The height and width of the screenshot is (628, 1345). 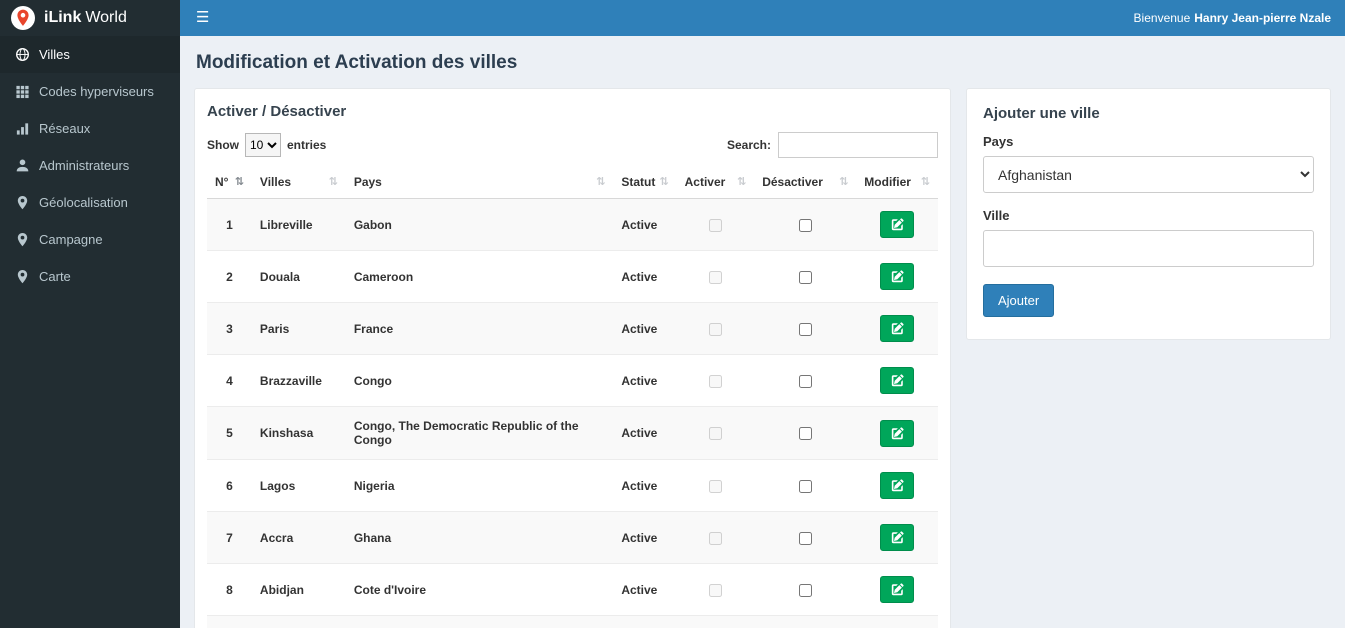 What do you see at coordinates (715, 182) in the screenshot?
I see `column-header-activer: Activer ⇅` at bounding box center [715, 182].